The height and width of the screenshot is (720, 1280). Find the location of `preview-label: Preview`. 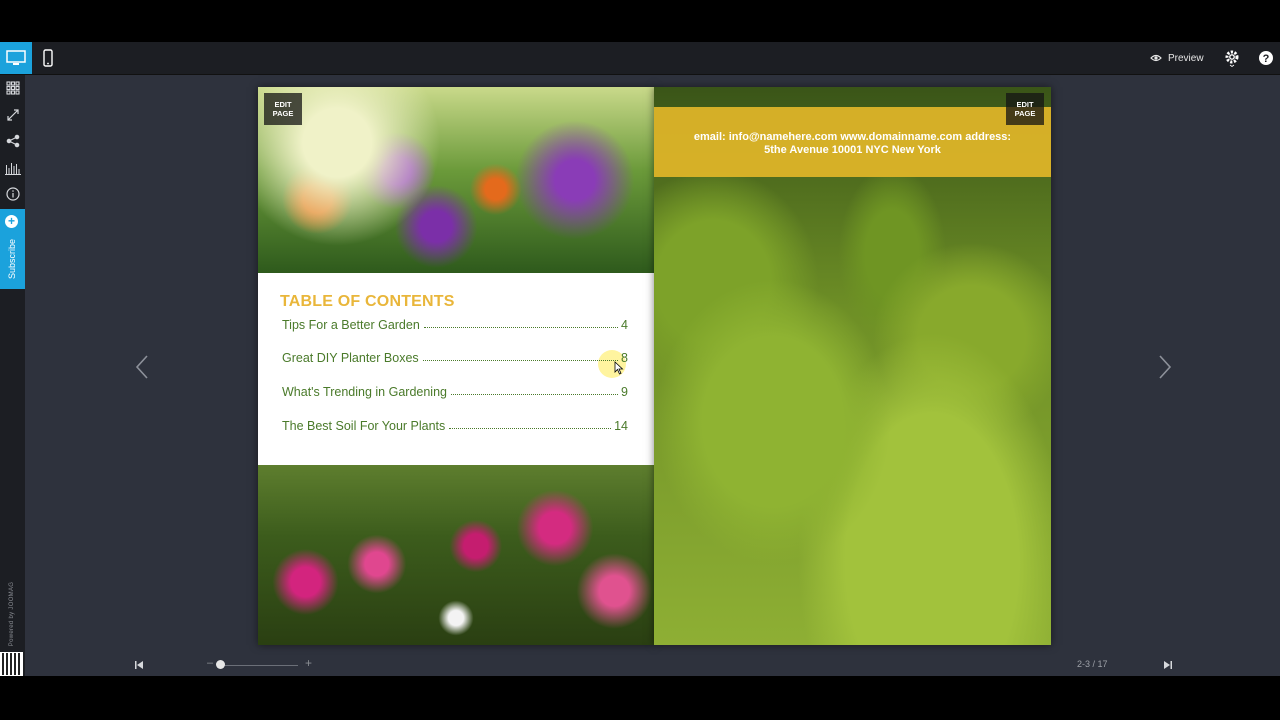

preview-label: Preview is located at coordinates (1186, 58).